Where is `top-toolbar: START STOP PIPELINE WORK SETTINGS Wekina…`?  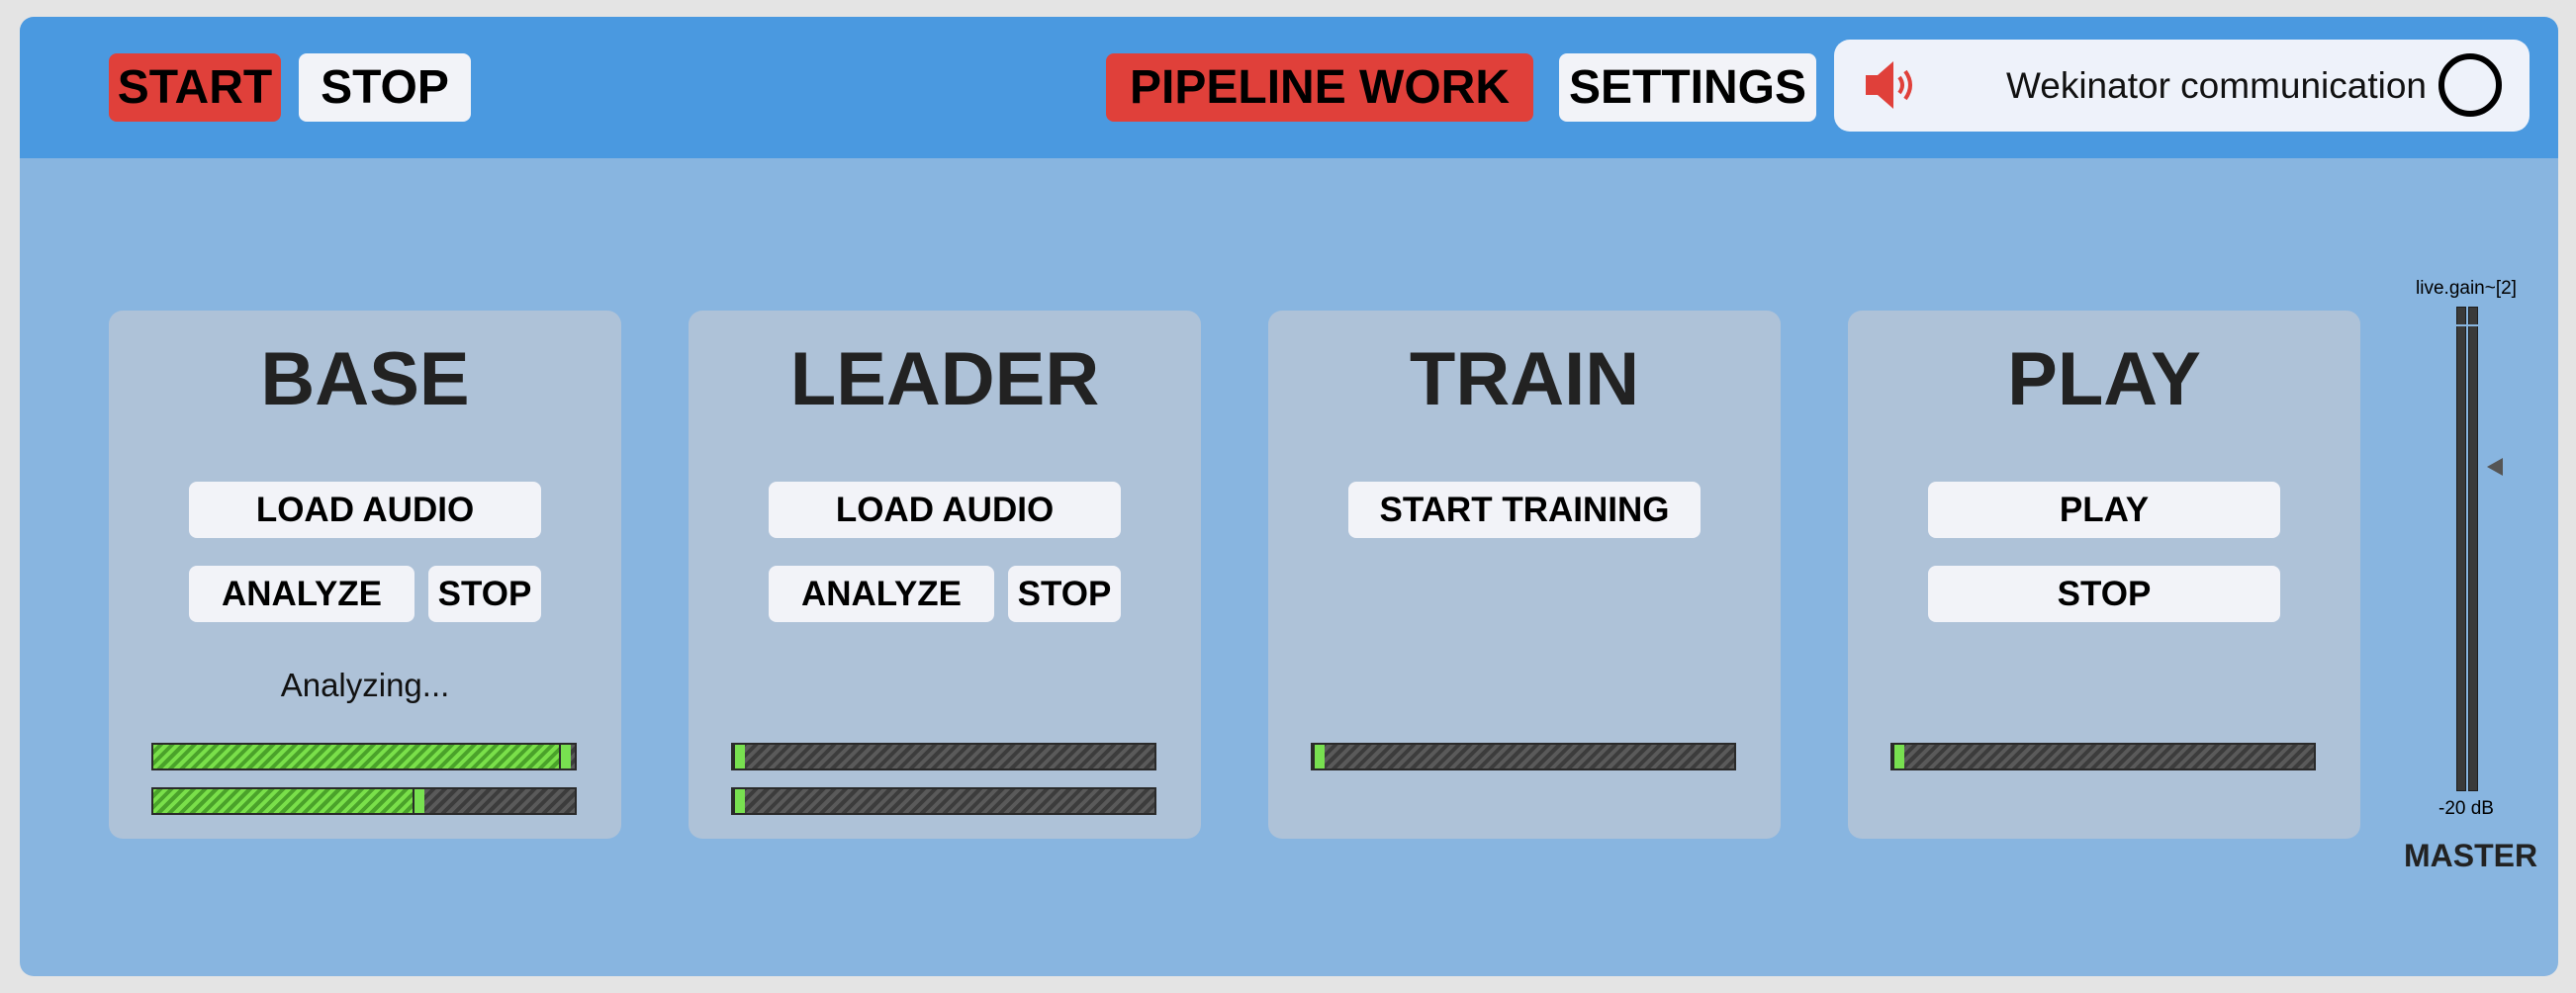 top-toolbar: START STOP PIPELINE WORK SETTINGS Wekina… is located at coordinates (1289, 88).